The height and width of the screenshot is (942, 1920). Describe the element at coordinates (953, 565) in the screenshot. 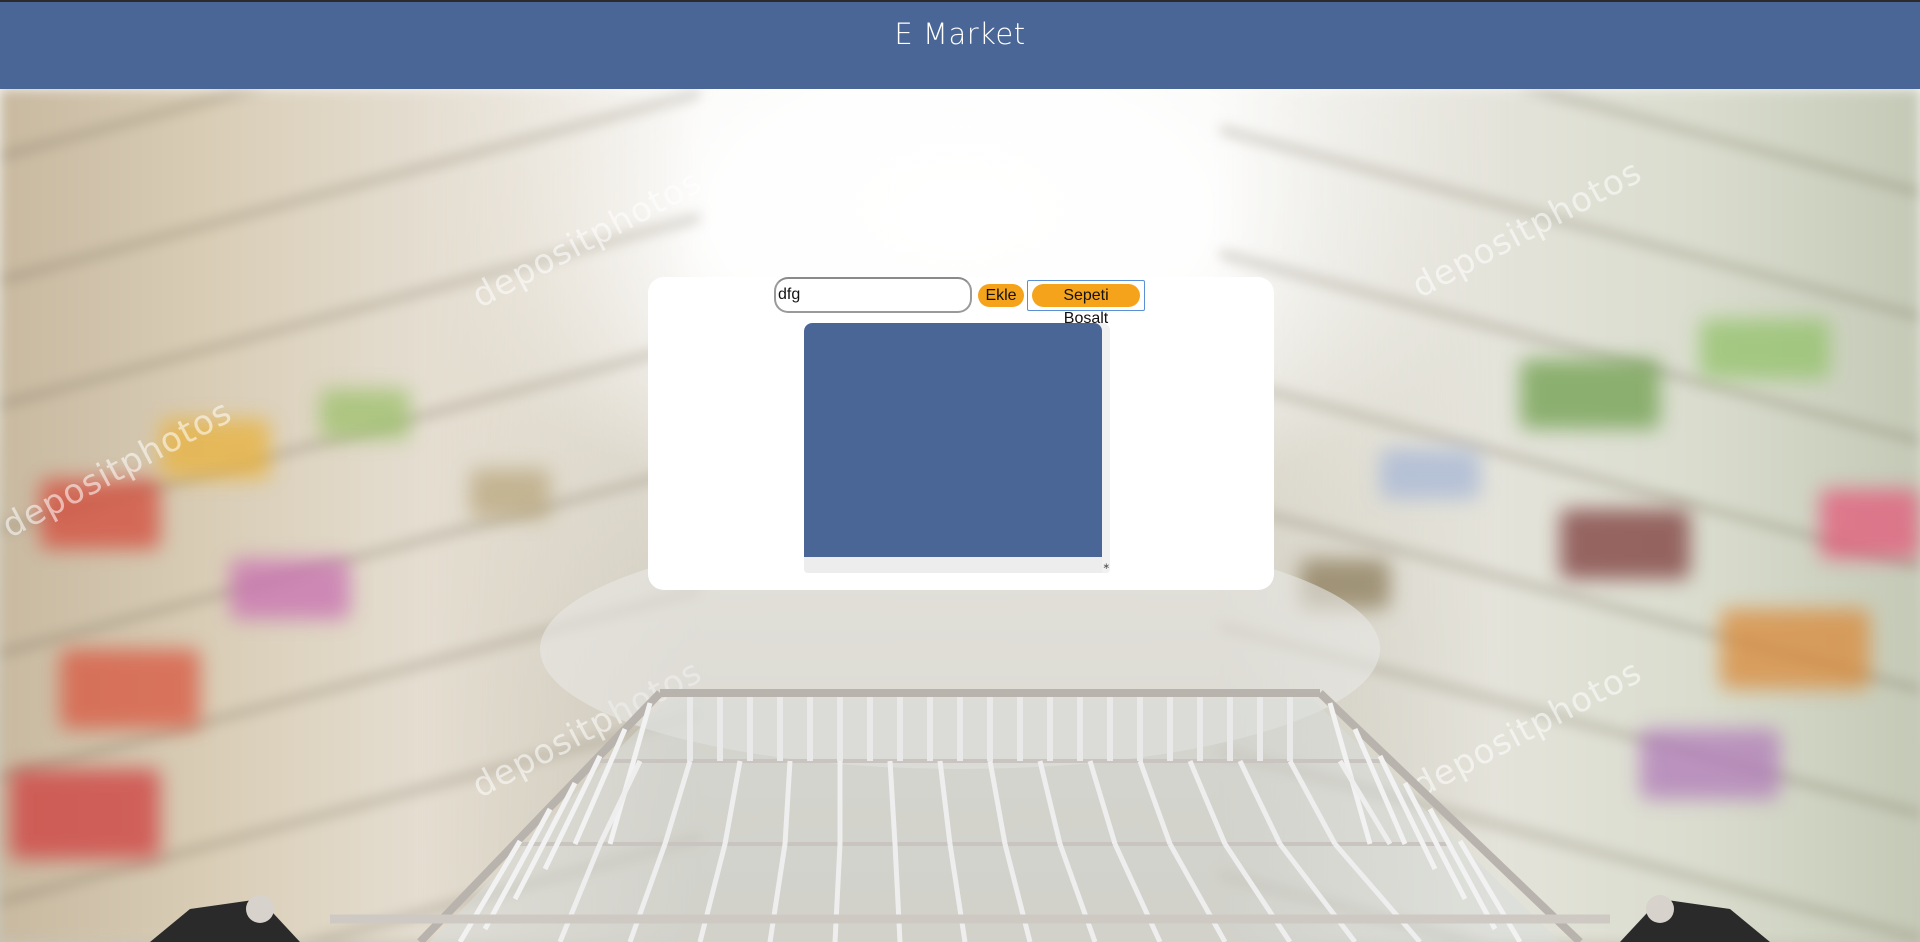

I see `horizontal-scrollbar` at that location.